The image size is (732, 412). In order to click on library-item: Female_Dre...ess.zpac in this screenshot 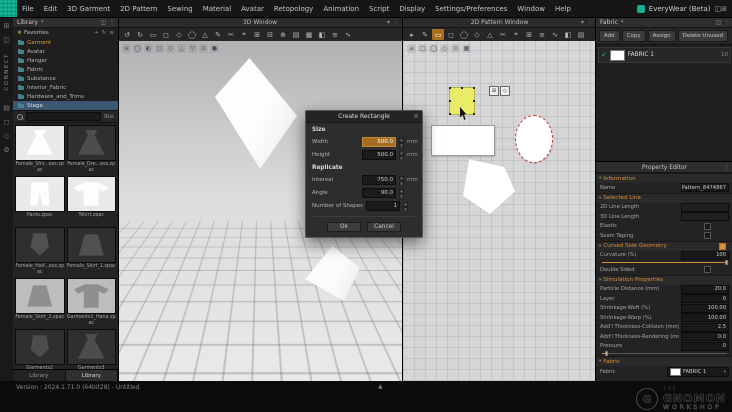, I will do `click(91, 149)`.